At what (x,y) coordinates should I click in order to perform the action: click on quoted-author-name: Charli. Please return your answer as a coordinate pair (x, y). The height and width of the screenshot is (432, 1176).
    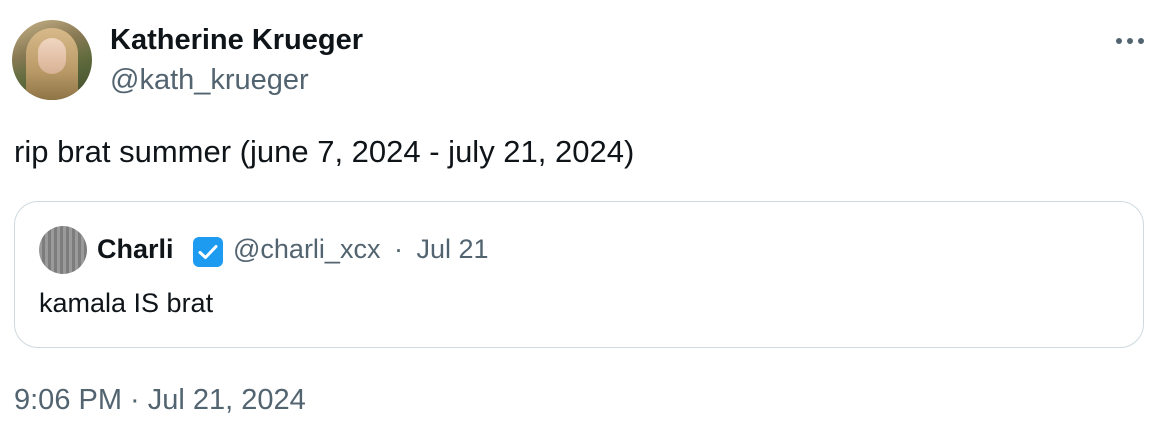
    Looking at the image, I should click on (135, 249).